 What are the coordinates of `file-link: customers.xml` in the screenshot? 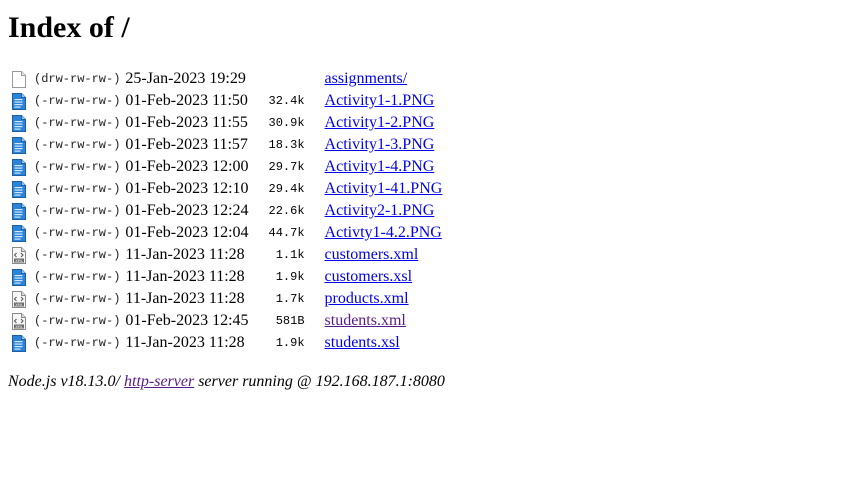 It's located at (372, 254).